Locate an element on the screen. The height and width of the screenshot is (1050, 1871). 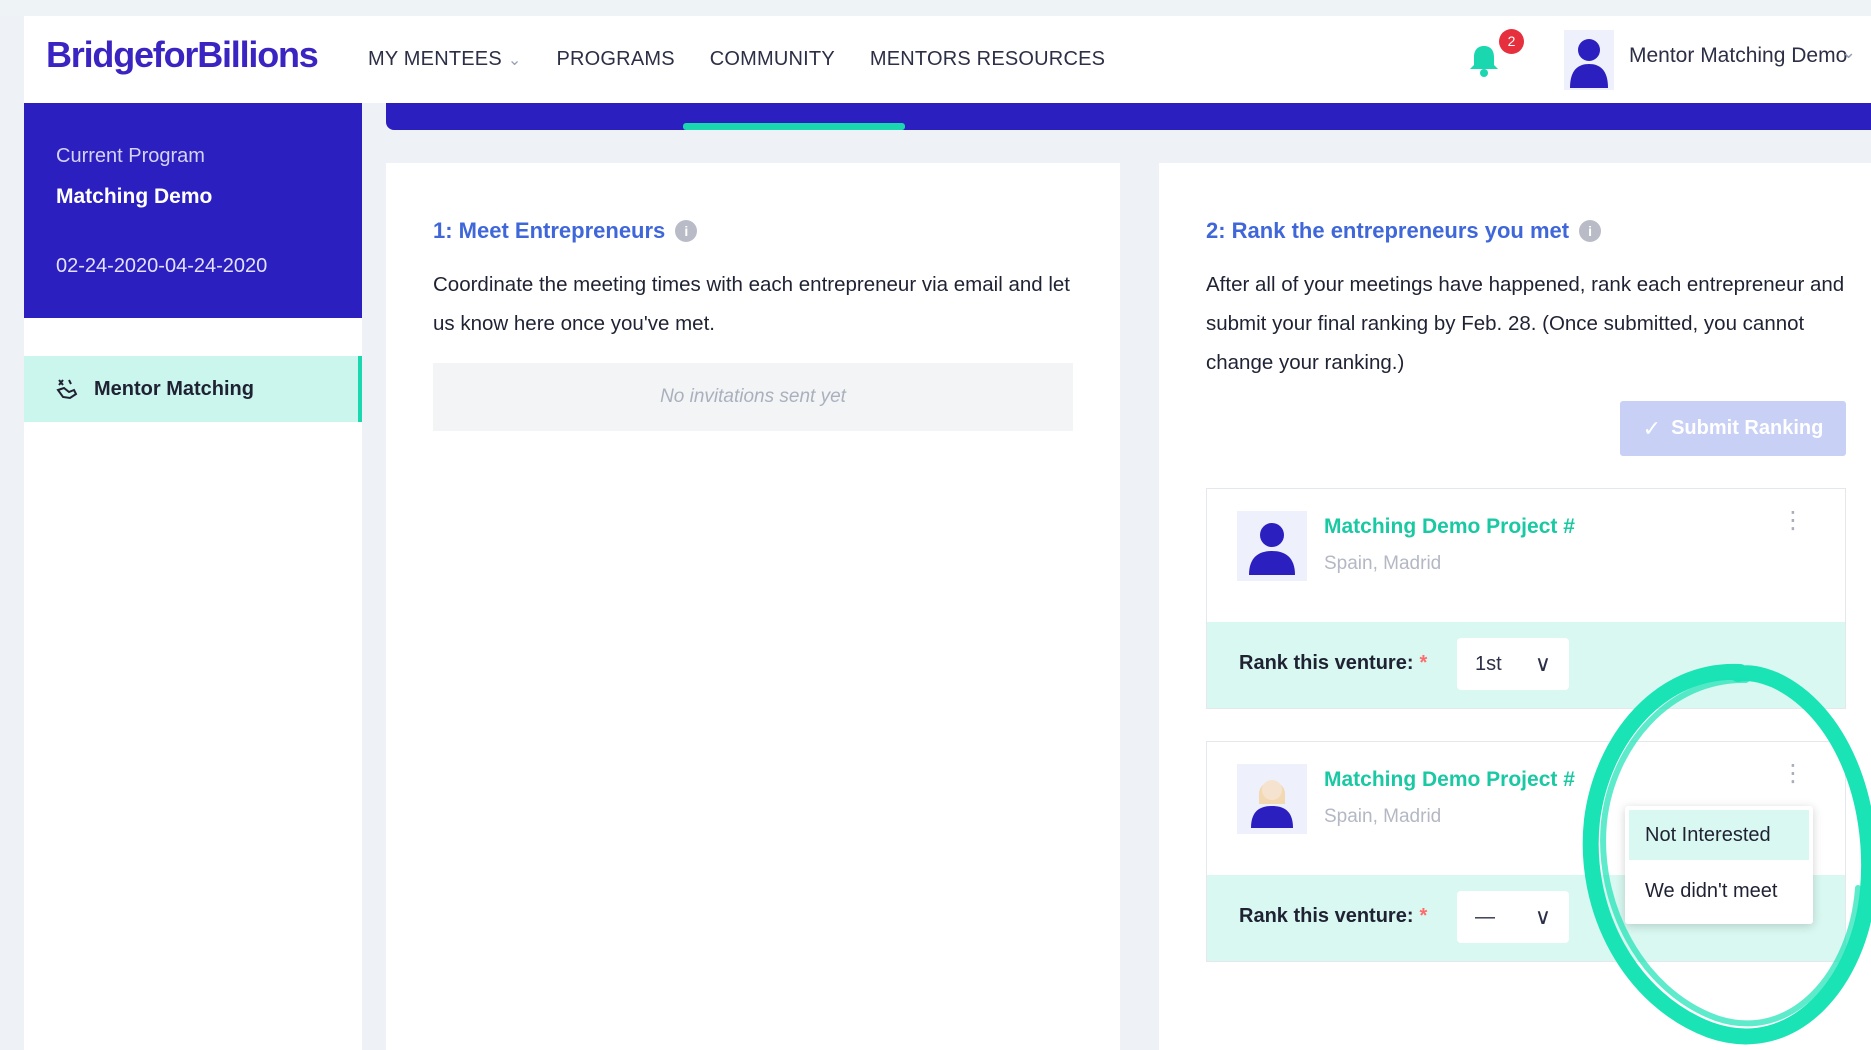
step1-title: 1: Meet Entrepreneurs i is located at coordinates (565, 231).